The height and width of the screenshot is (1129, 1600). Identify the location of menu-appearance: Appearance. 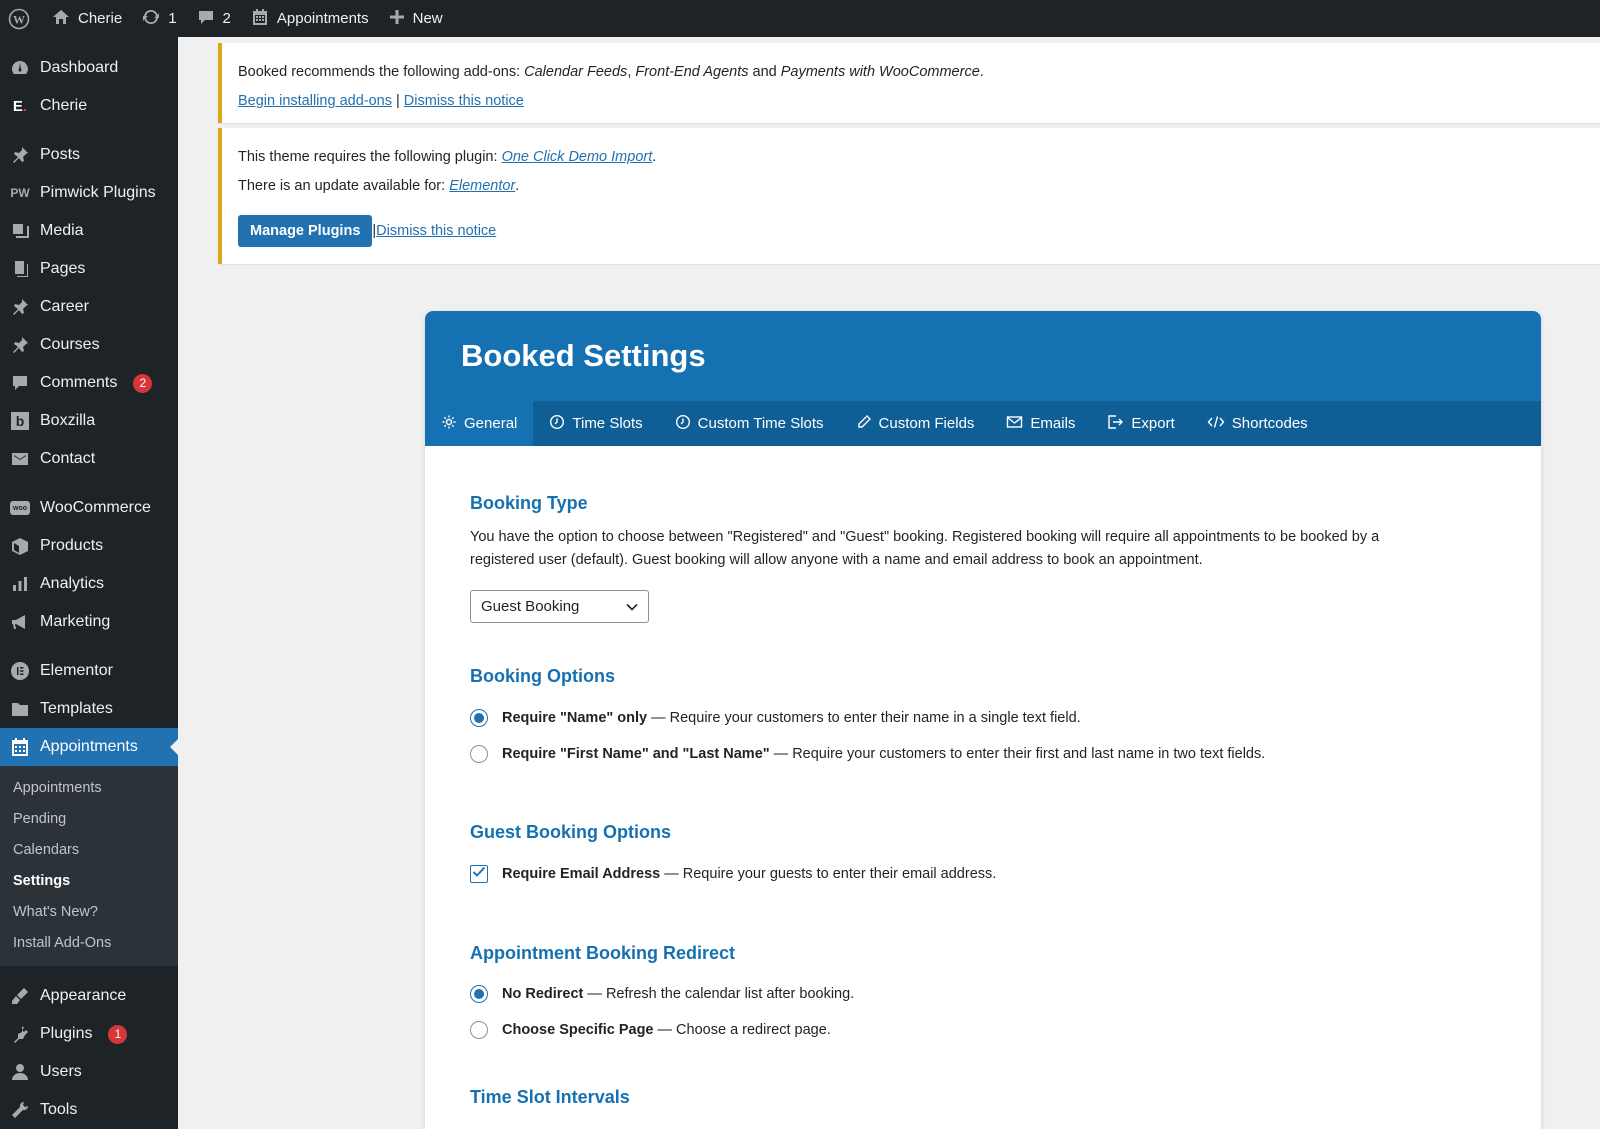
(89, 996).